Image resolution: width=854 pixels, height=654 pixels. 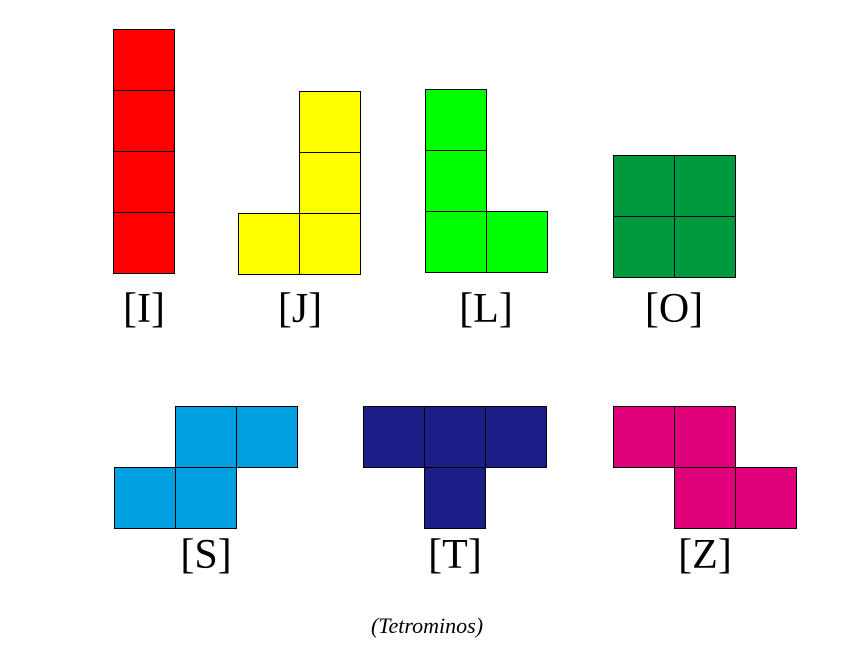 I want to click on piece-label-l: [L], so click(x=486, y=309).